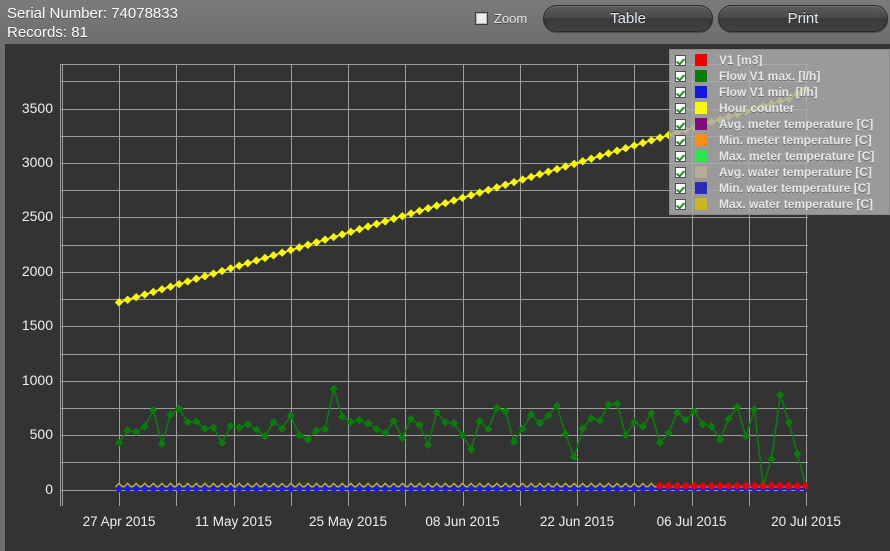 The width and height of the screenshot is (890, 551). I want to click on legend-item-label: Max. meter temperature [C], so click(797, 156).